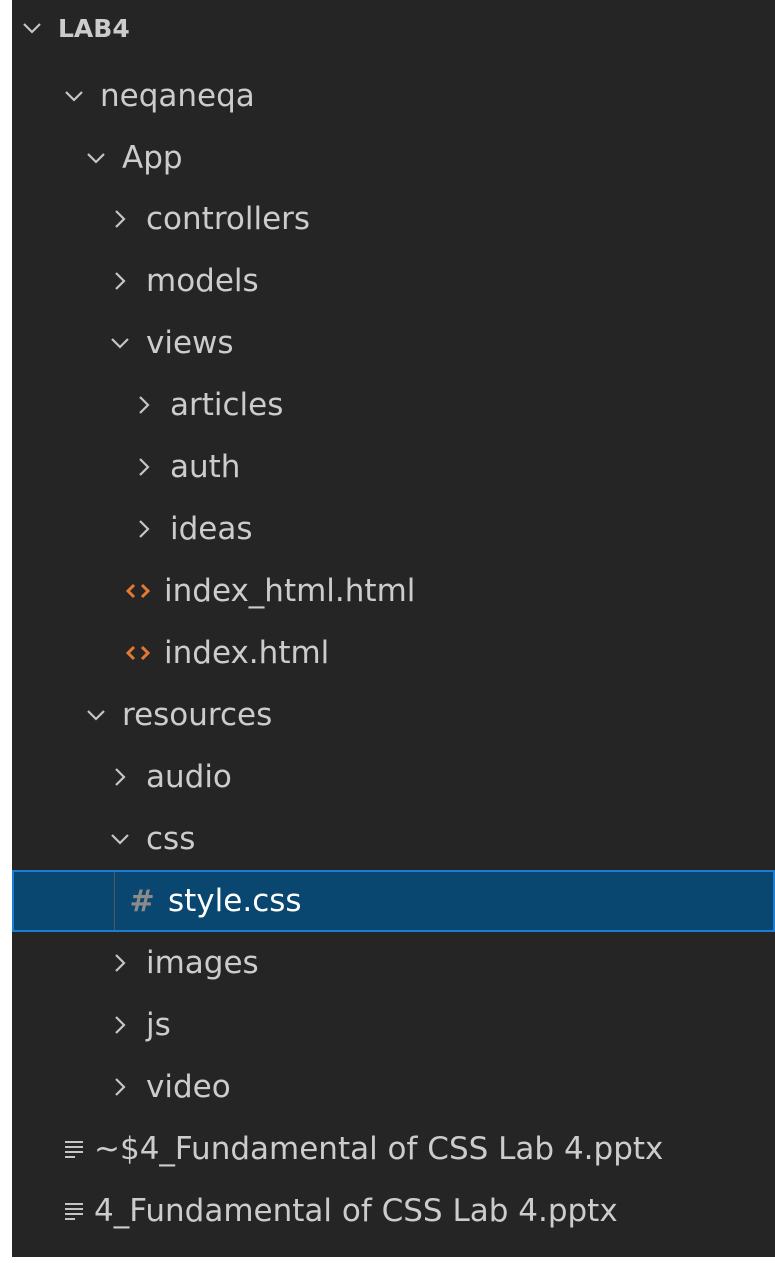 Image resolution: width=775 pixels, height=1263 pixels. Describe the element at coordinates (393, 405) in the screenshot. I see `tree-item-articles: articles` at that location.